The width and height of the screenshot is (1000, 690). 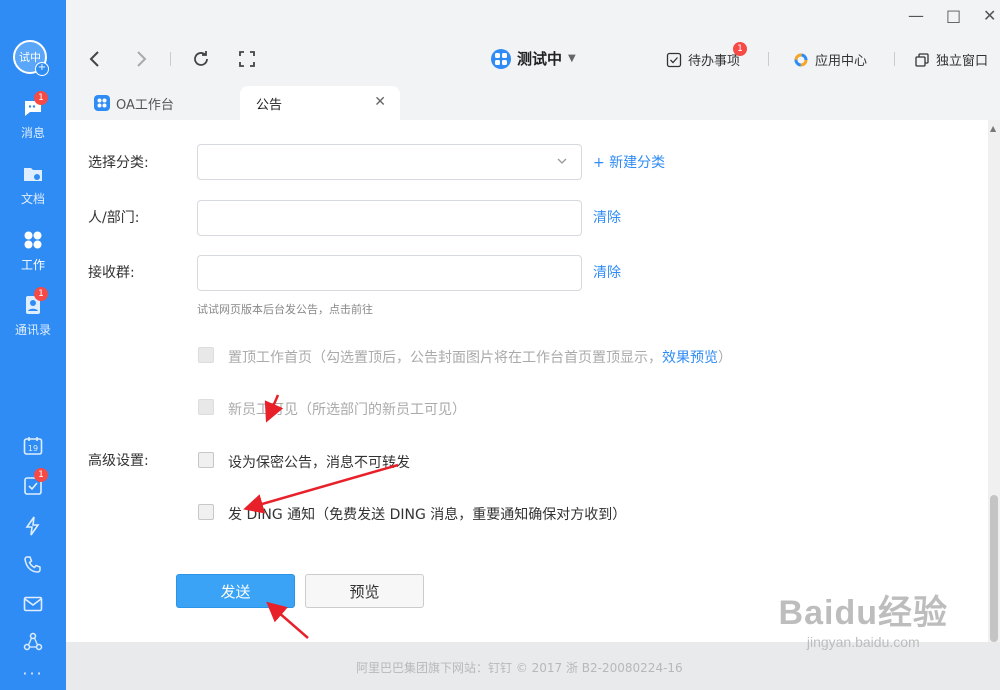 What do you see at coordinates (33, 118) in the screenshot?
I see `sidebar-item-messages: 消息` at bounding box center [33, 118].